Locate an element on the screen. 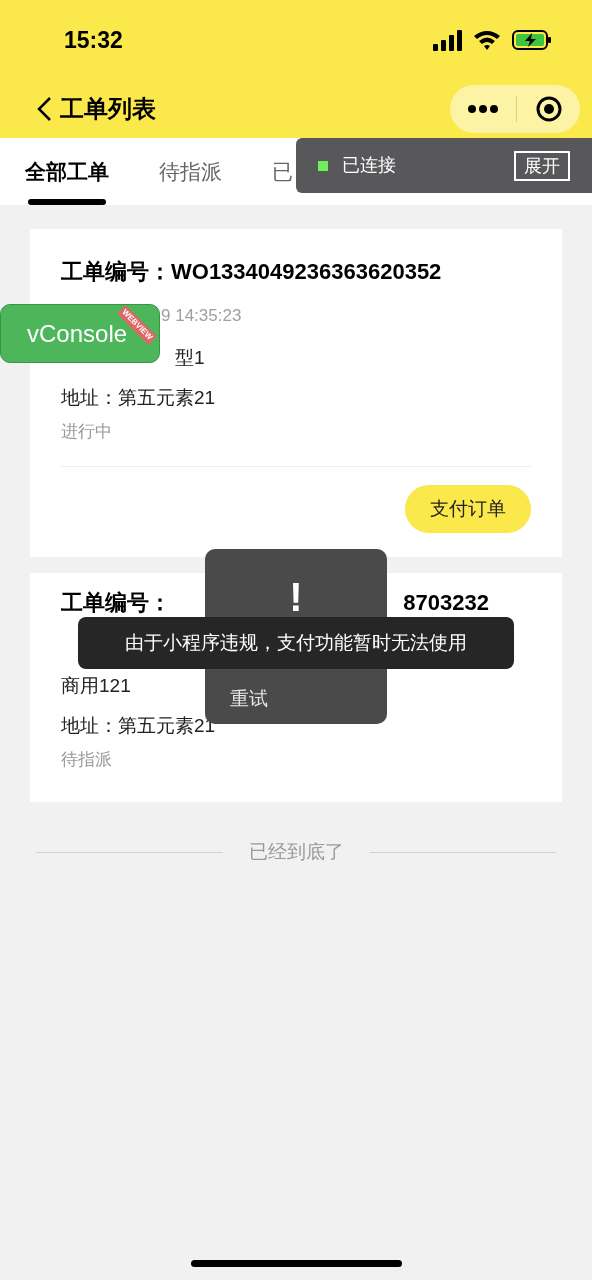 Image resolution: width=592 pixels, height=1280 pixels. wifi-icon is located at coordinates (487, 40).